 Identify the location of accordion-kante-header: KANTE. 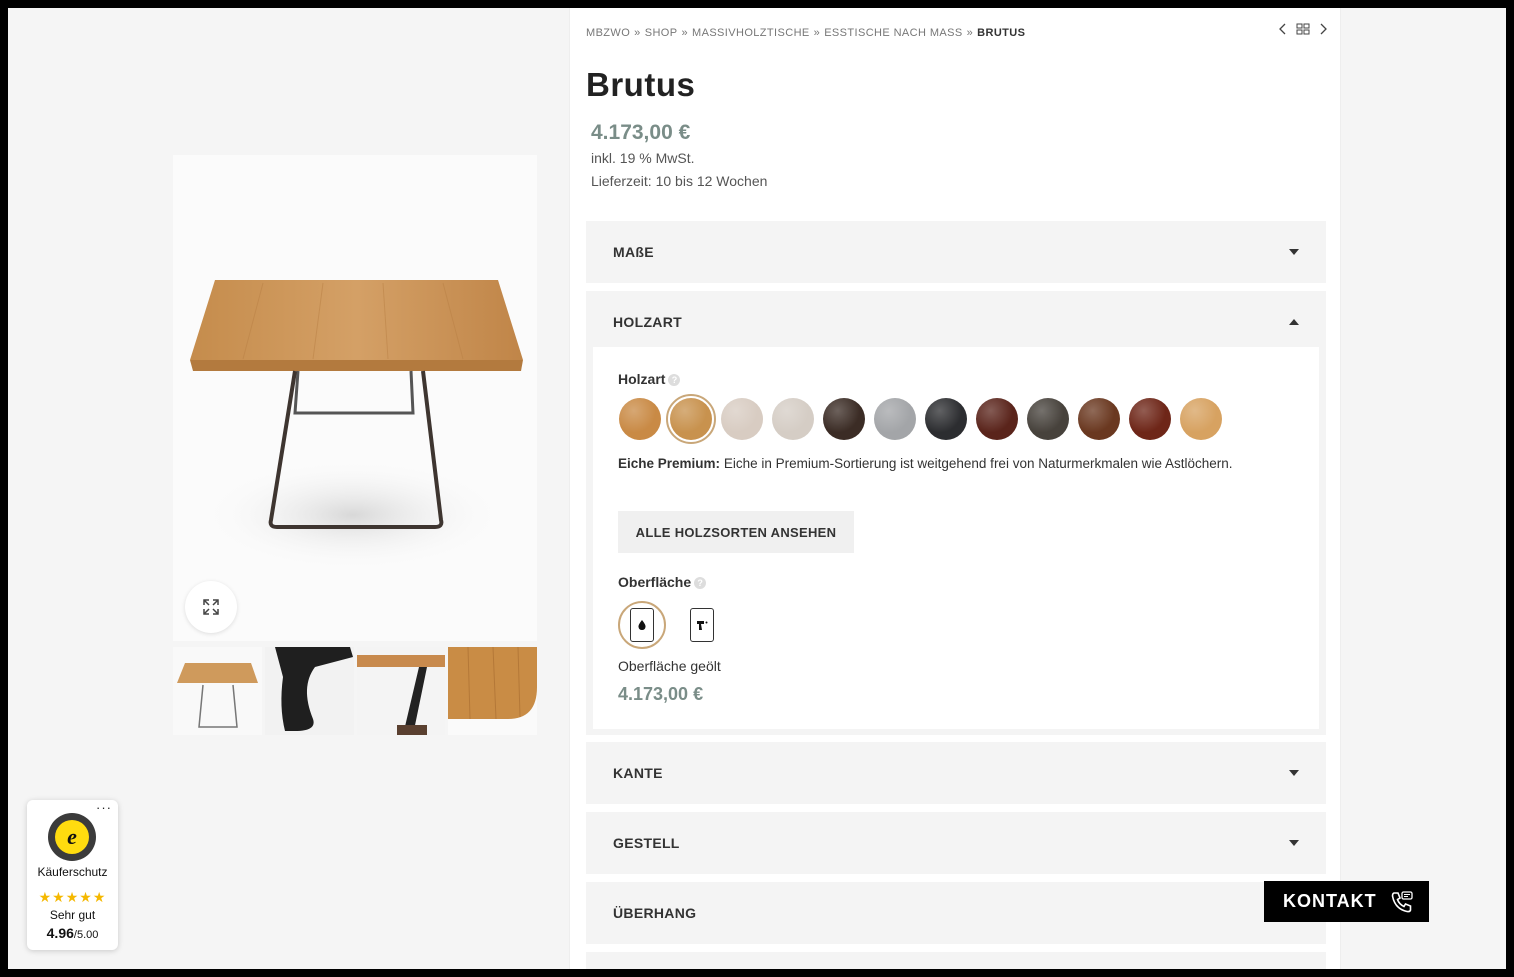
(956, 773).